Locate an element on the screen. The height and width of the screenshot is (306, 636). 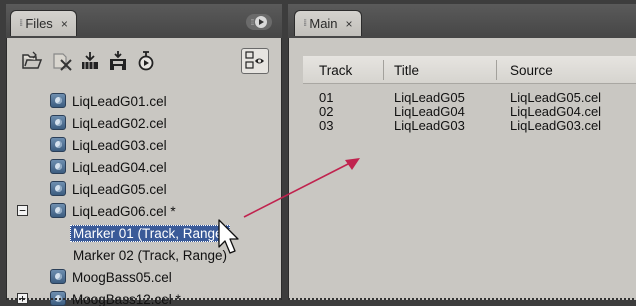
marker-label: Marker 02 (Track, Range) is located at coordinates (150, 255).